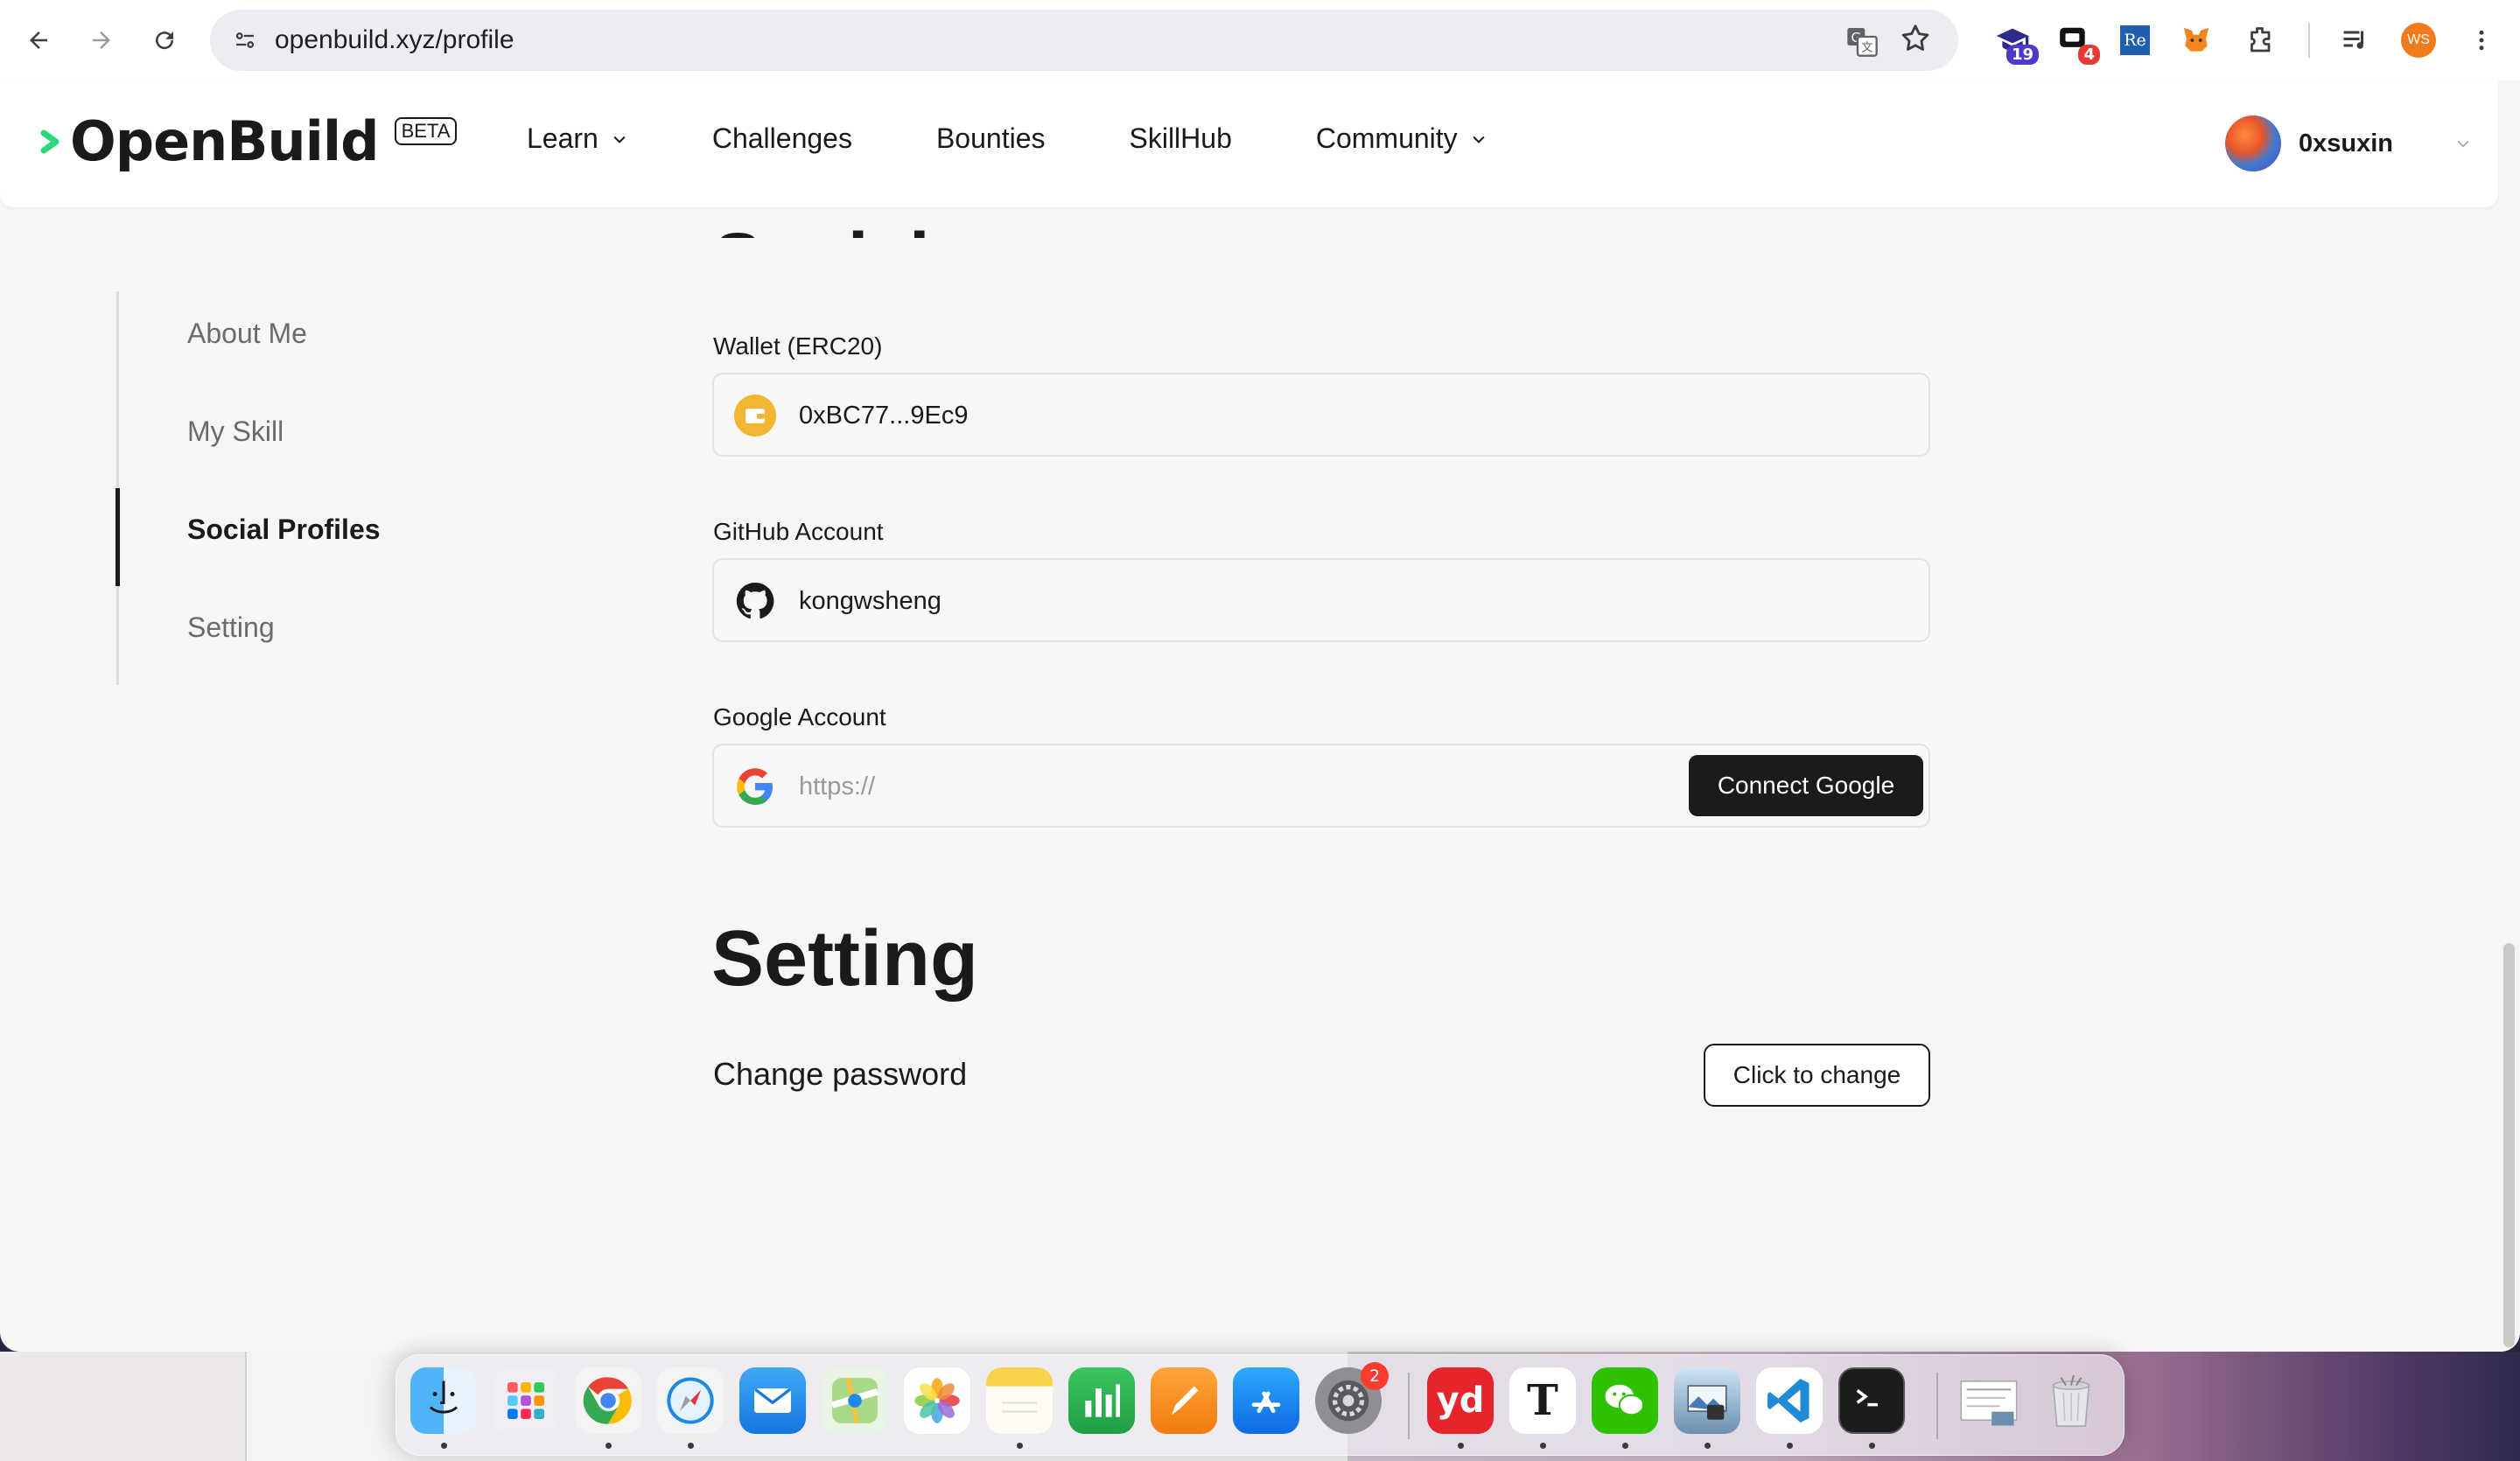  I want to click on preview-icon, so click(1707, 1400).